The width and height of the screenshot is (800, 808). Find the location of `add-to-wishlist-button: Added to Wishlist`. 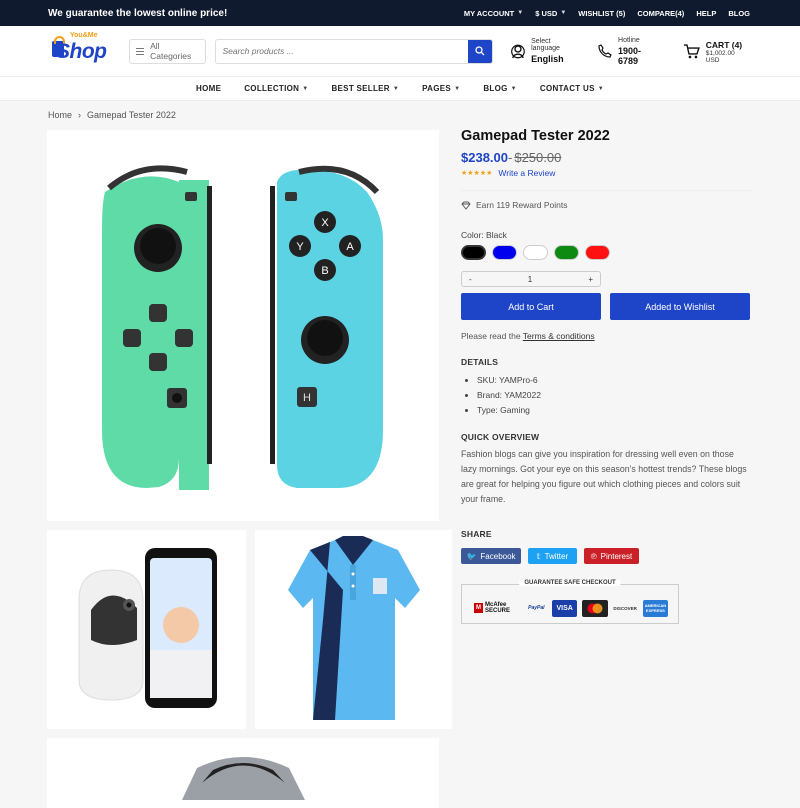

add-to-wishlist-button: Added to Wishlist is located at coordinates (680, 306).